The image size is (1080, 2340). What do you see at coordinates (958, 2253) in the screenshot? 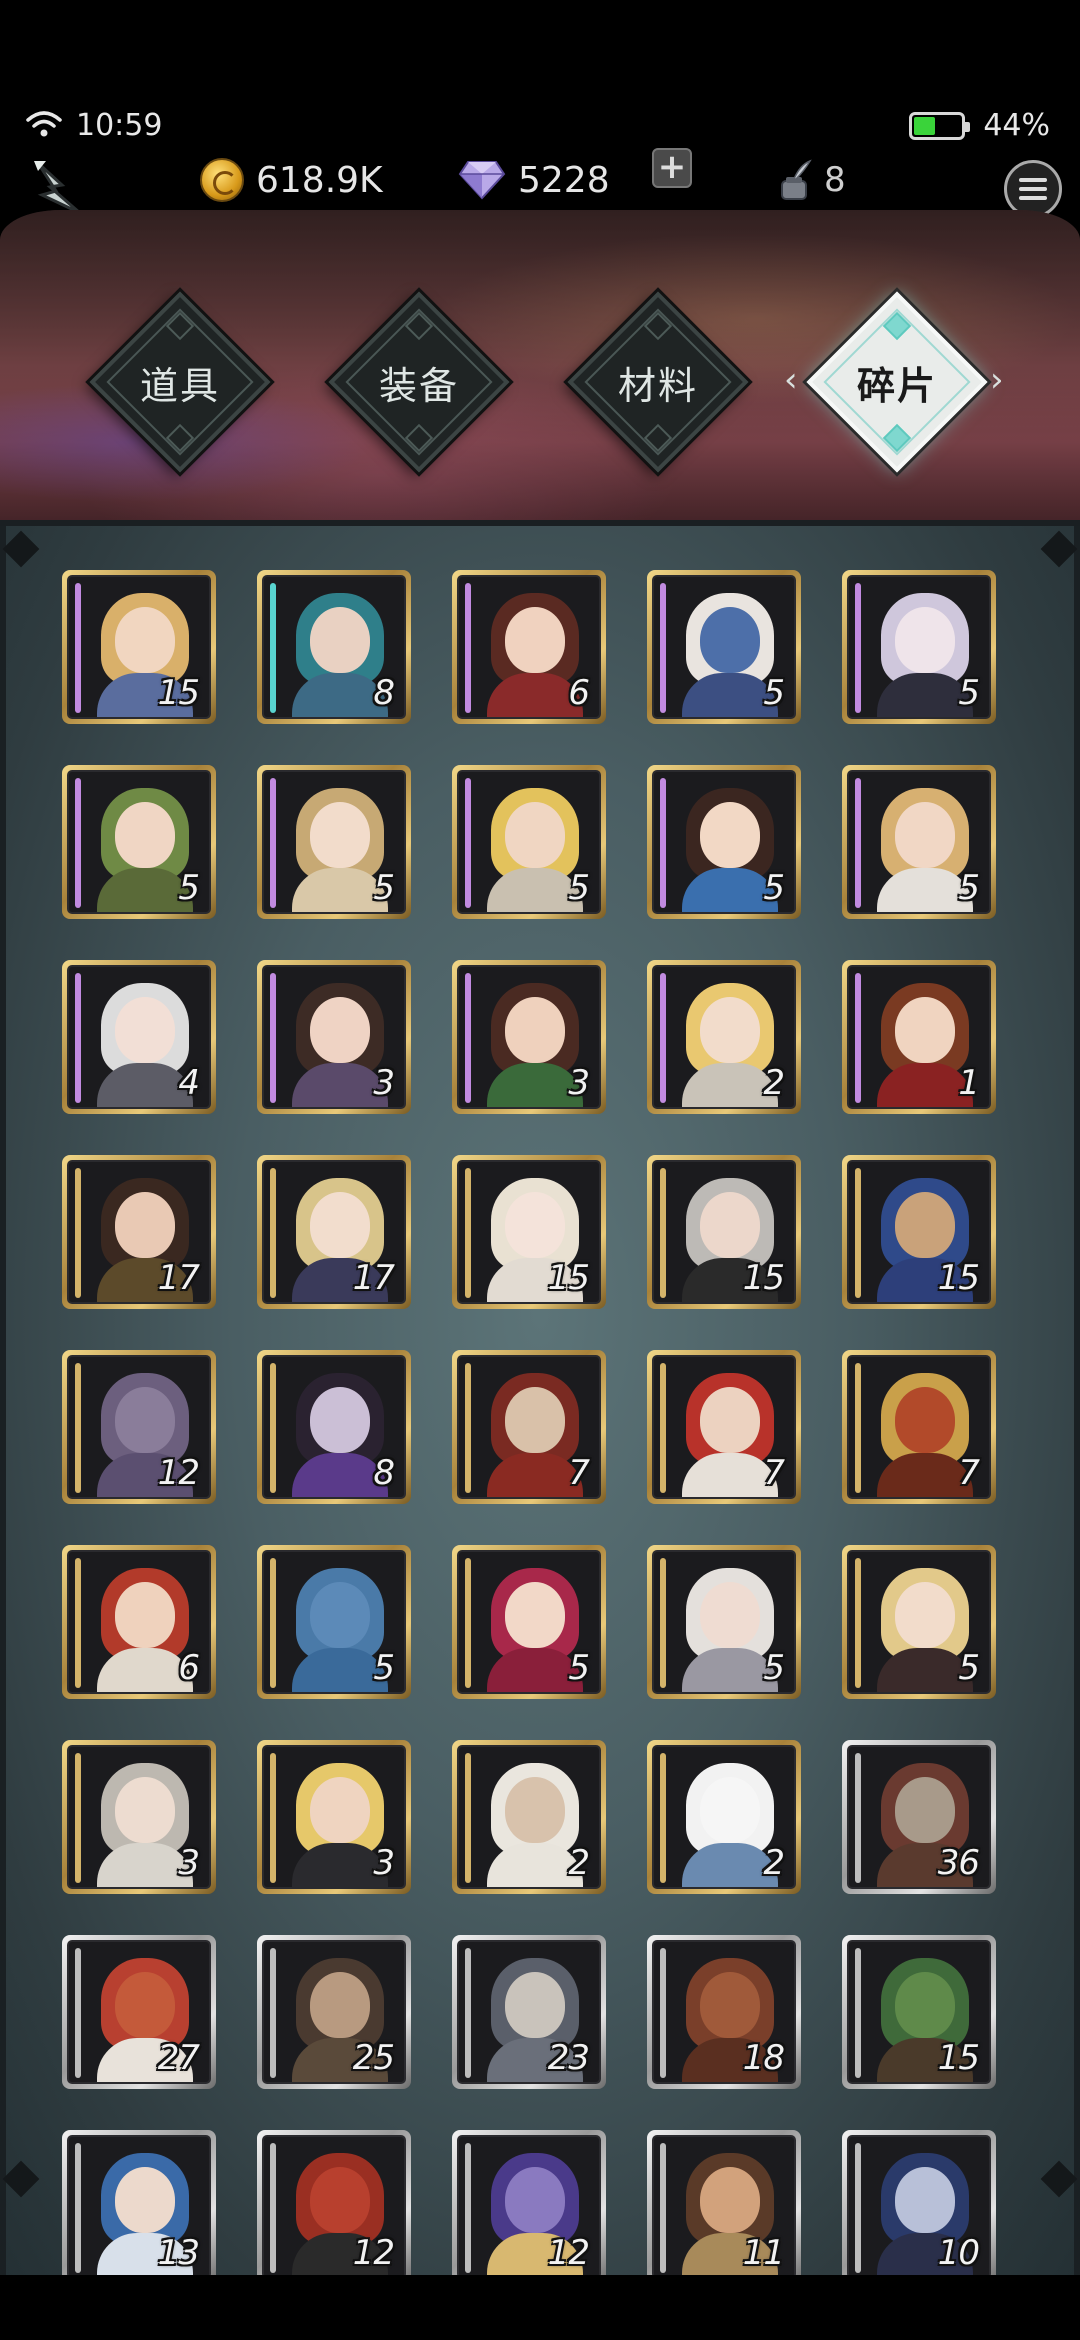
I see `fragment-count: 10` at bounding box center [958, 2253].